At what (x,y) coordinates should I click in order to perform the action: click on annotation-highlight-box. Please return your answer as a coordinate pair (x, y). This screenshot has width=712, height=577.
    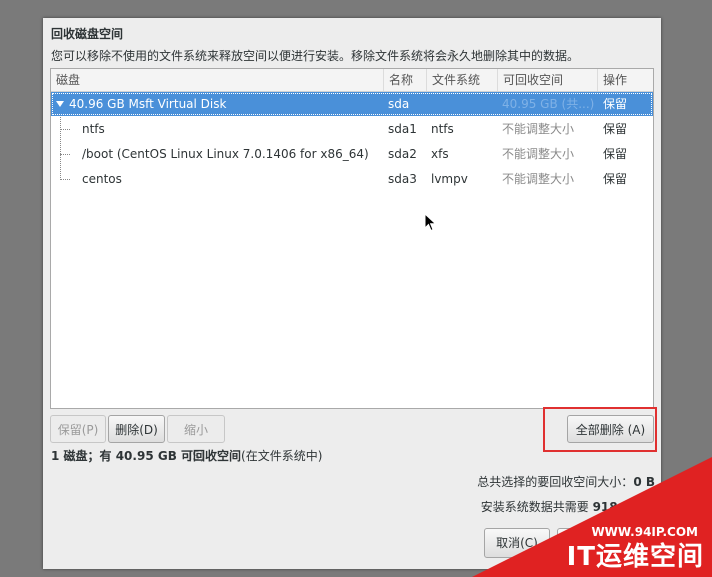
    Looking at the image, I should click on (600, 429).